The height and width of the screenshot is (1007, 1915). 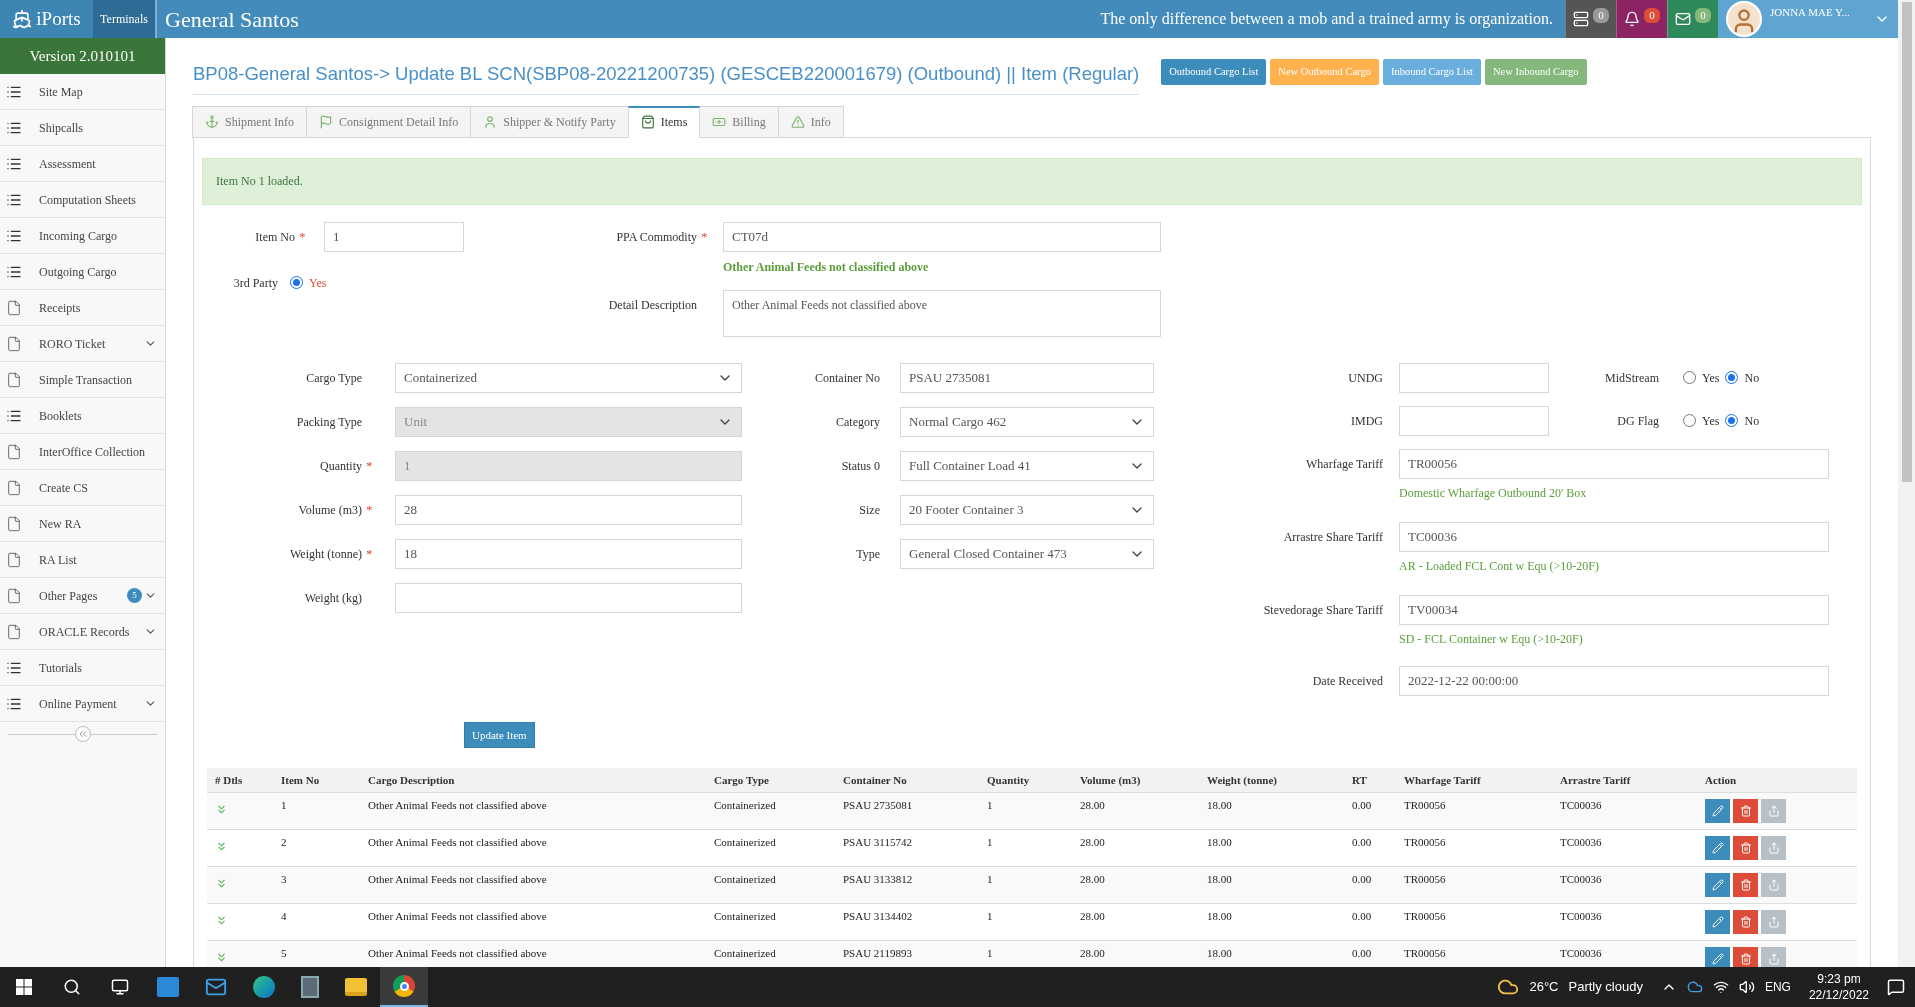 What do you see at coordinates (739, 121) in the screenshot?
I see `tab: Billing` at bounding box center [739, 121].